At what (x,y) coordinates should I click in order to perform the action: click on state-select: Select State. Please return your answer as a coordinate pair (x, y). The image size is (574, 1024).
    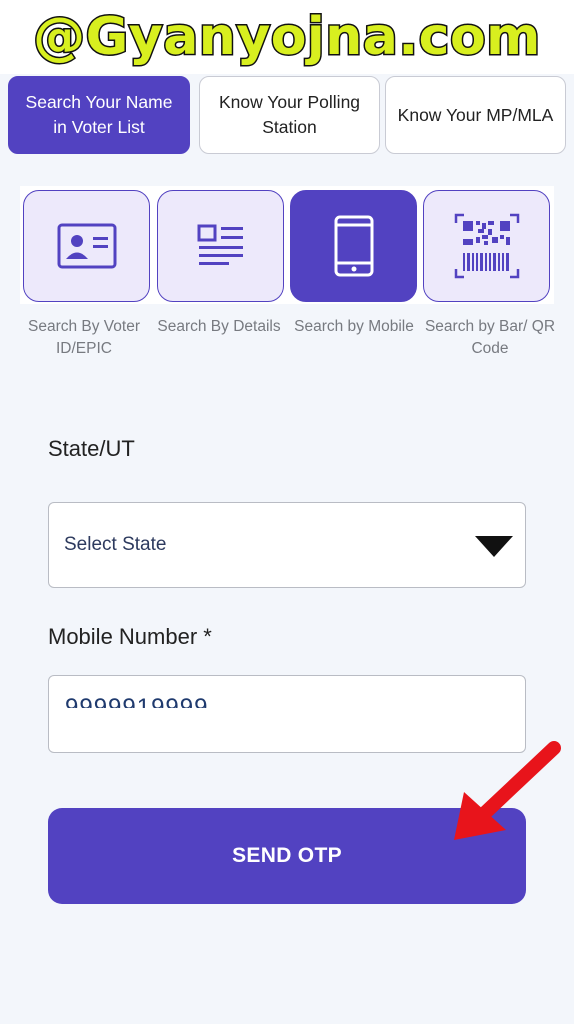
    Looking at the image, I should click on (287, 545).